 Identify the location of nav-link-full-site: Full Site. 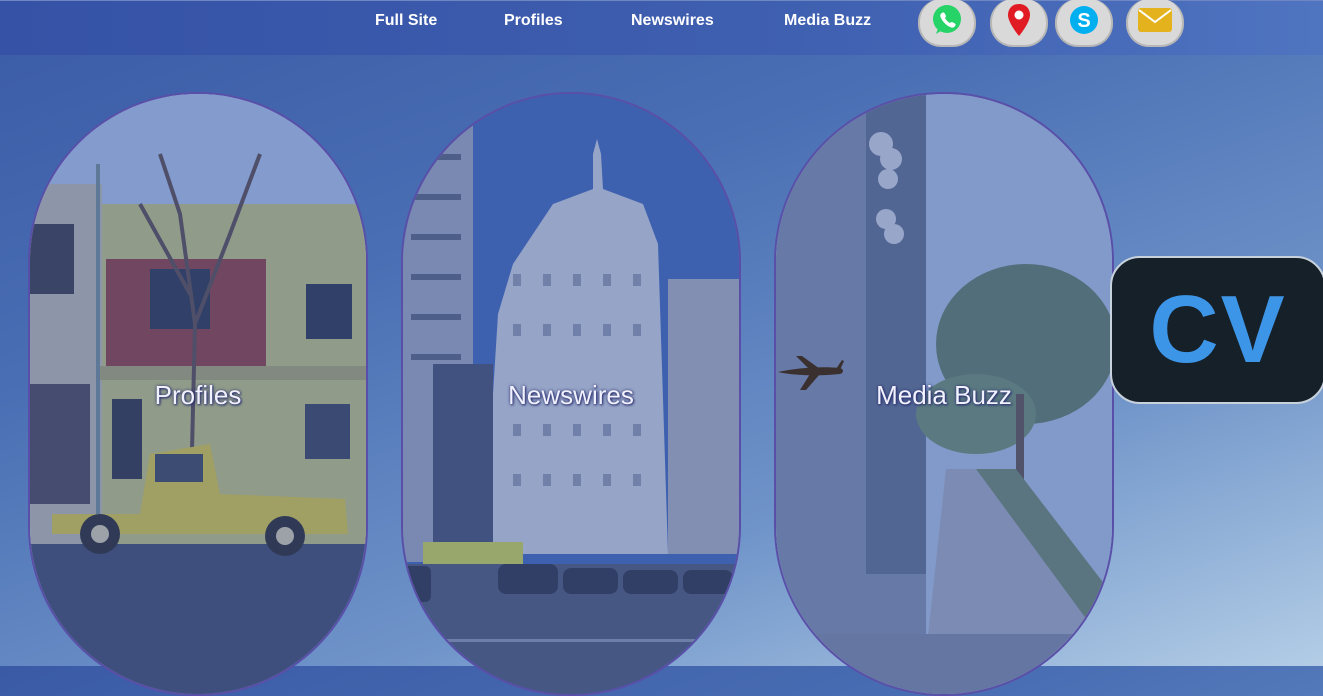
(406, 21).